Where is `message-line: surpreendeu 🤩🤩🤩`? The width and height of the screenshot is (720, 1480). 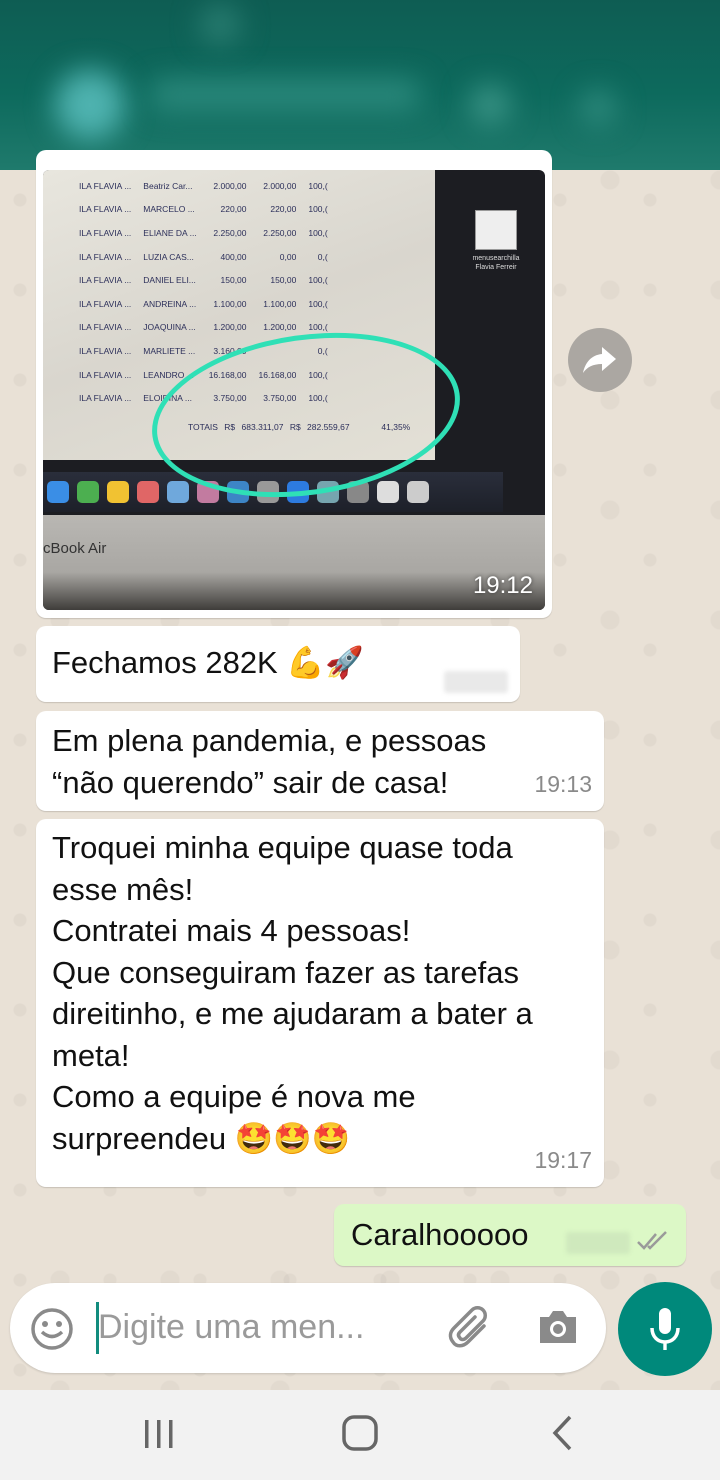
message-line: surpreendeu 🤩🤩🤩 is located at coordinates (201, 1138).